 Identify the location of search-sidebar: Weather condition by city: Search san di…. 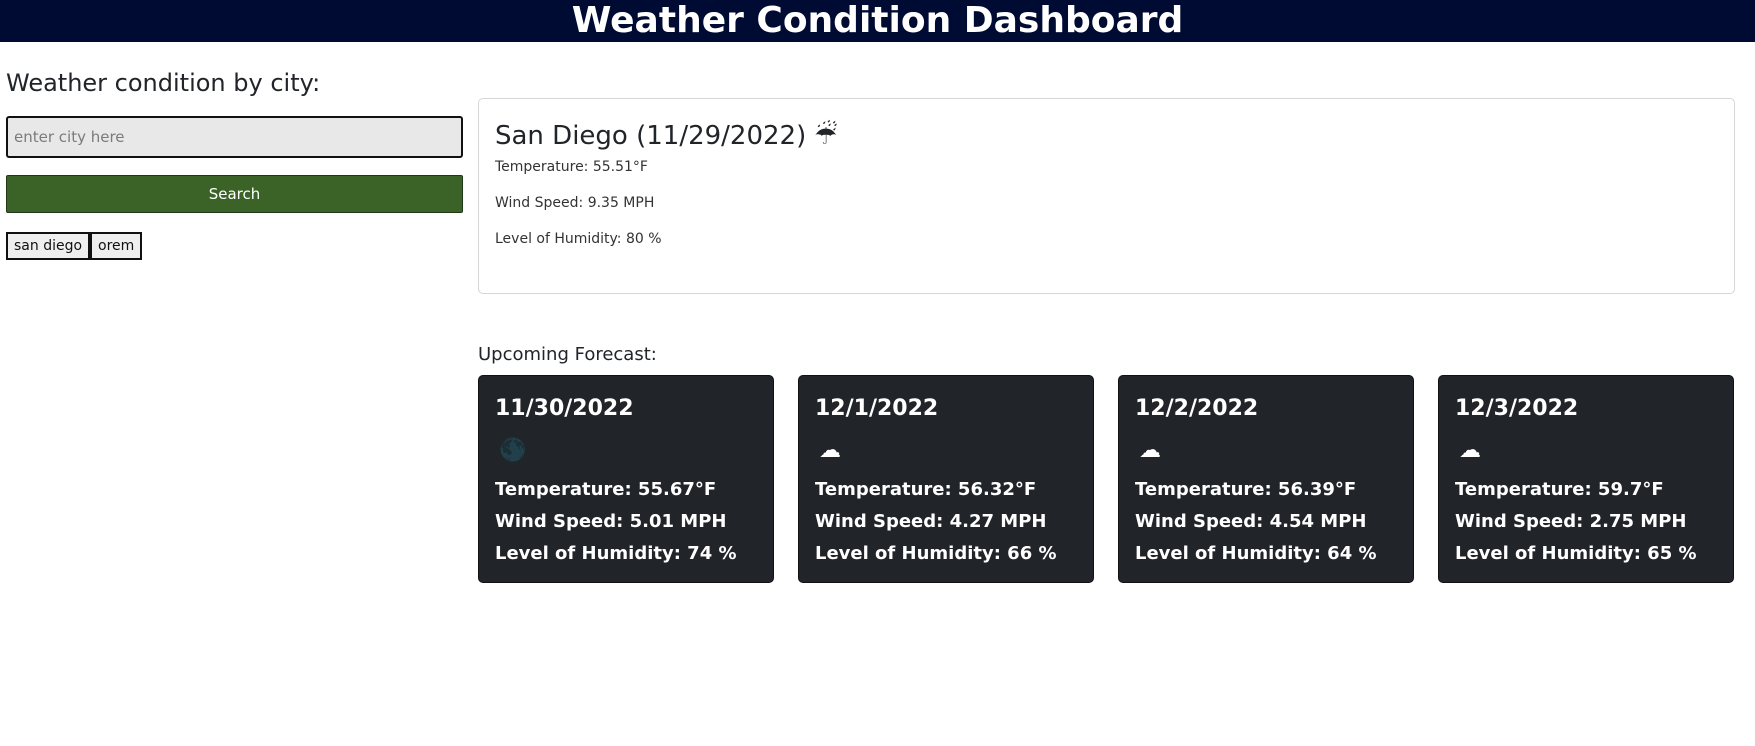
(234, 163).